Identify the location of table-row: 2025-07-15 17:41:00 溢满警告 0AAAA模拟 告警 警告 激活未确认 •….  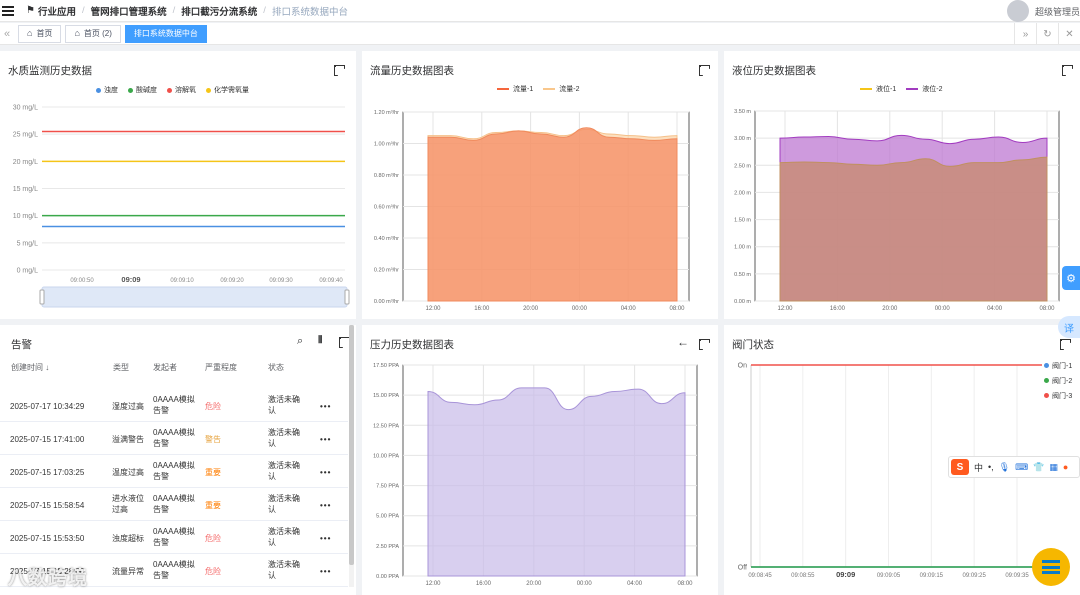
(174, 438).